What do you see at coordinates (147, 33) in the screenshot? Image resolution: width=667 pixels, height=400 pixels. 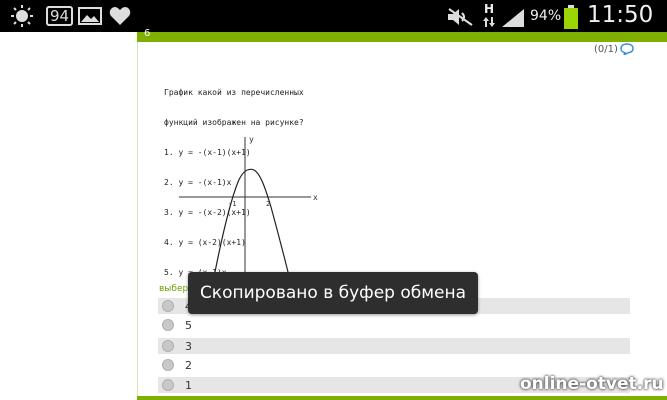 I see `question-number: 6` at bounding box center [147, 33].